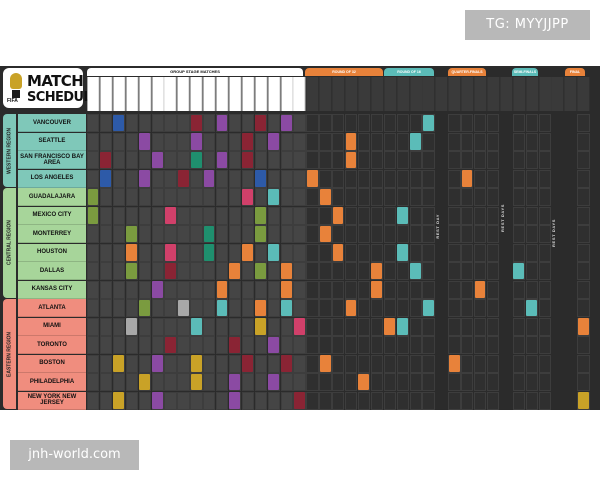  I want to click on rest-day-column, so click(557, 261).